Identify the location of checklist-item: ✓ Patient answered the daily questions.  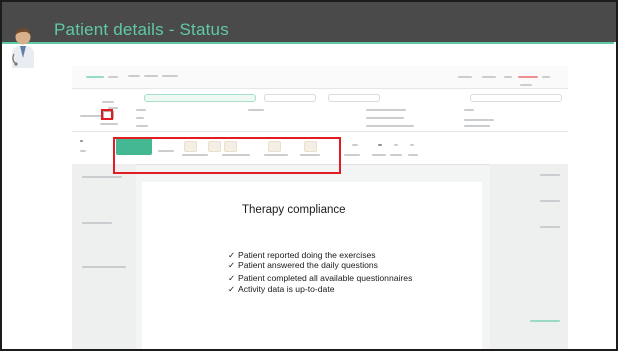
(320, 265).